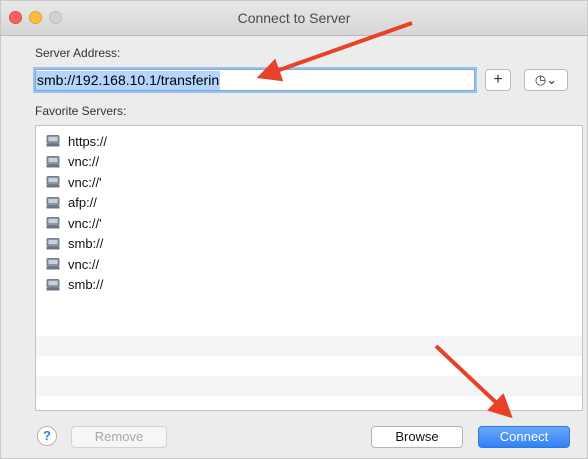 The image size is (588, 459). I want to click on help-button: ?, so click(47, 436).